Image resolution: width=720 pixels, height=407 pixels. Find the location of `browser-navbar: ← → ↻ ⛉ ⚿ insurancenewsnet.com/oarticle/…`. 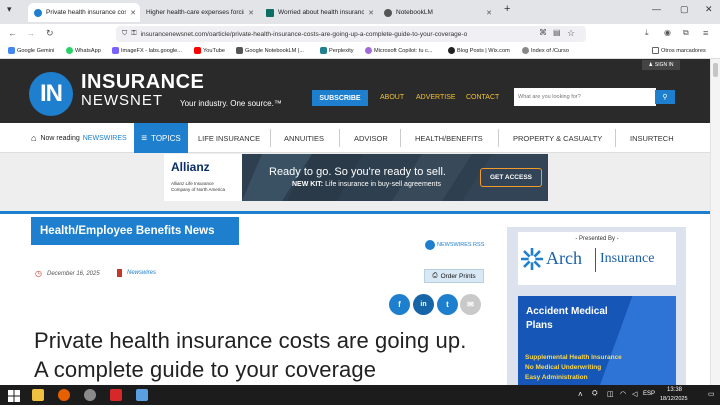

browser-navbar: ← → ↻ ⛉ ⚿ insurancenewsnet.com/oarticle/… is located at coordinates (360, 34).